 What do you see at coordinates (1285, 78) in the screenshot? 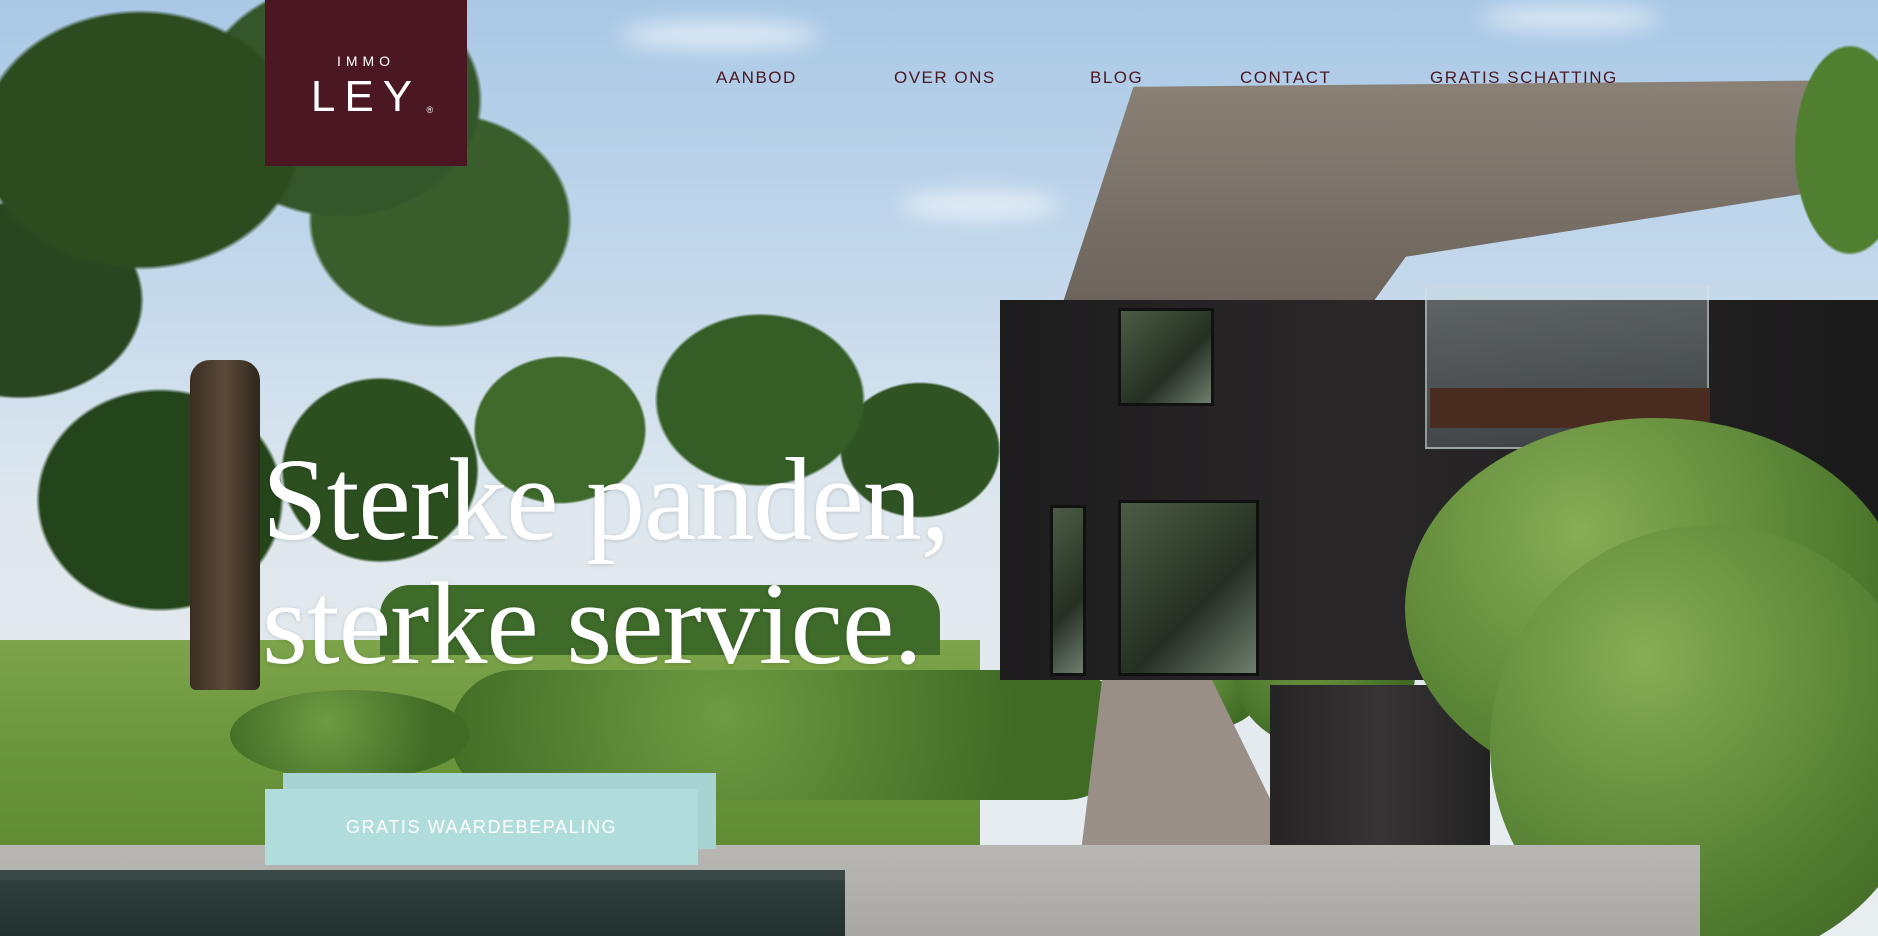
I see `nav-contact: CONTACT` at bounding box center [1285, 78].